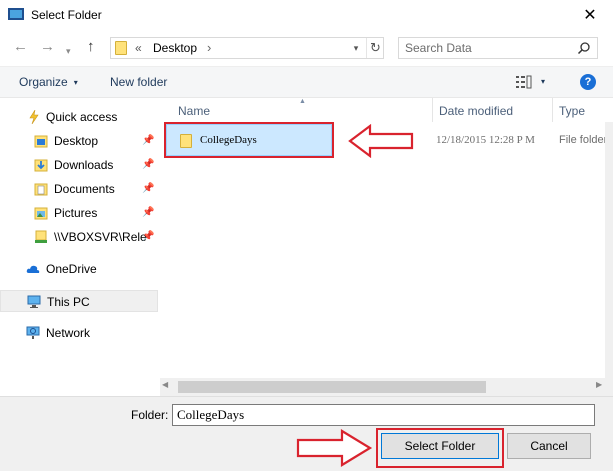 The width and height of the screenshot is (613, 471). What do you see at coordinates (306, 82) in the screenshot?
I see `command-toolbar: Organize ▾ New folder ▾ ?` at bounding box center [306, 82].